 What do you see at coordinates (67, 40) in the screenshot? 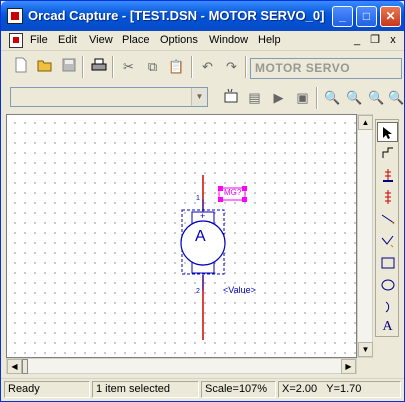
I see `menu-edit: Edit` at bounding box center [67, 40].